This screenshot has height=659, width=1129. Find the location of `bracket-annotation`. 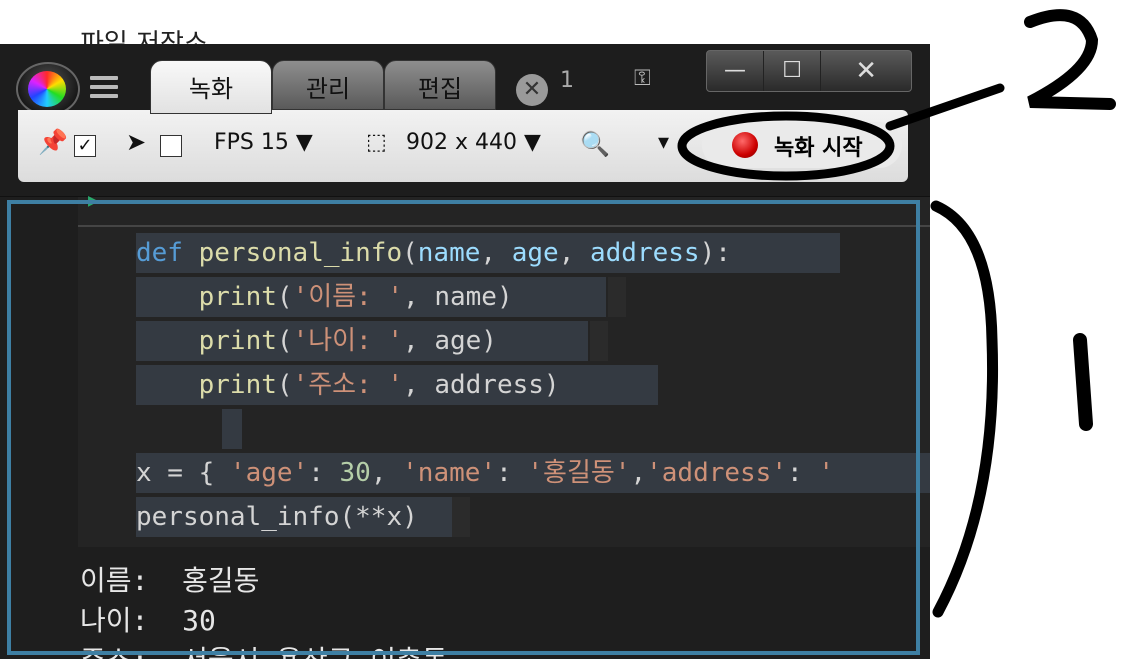

bracket-annotation is located at coordinates (964, 409).